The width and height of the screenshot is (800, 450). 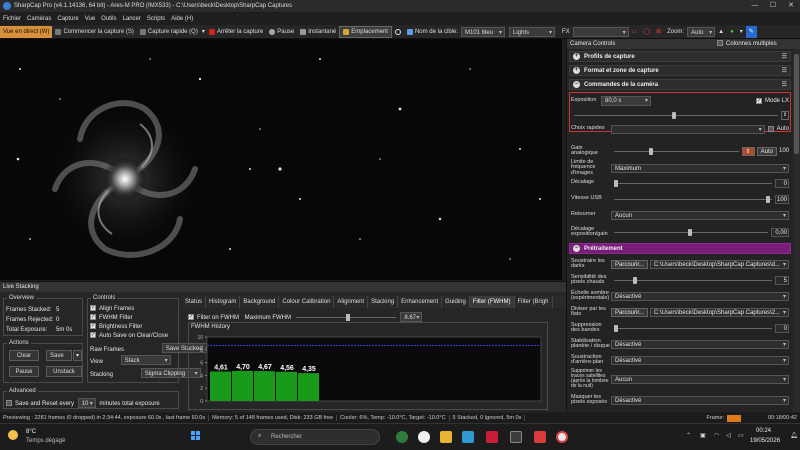 I want to click on autosave-checkbox: ✓, so click(x=93, y=335).